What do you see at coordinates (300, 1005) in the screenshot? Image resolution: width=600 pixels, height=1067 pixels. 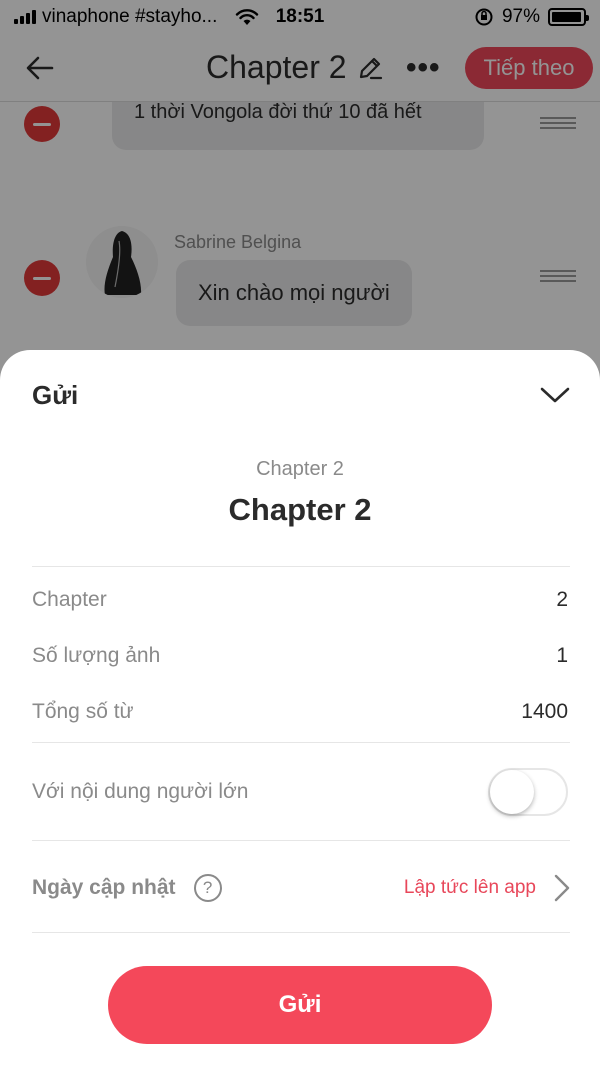 I see `send-button: Gửi` at bounding box center [300, 1005].